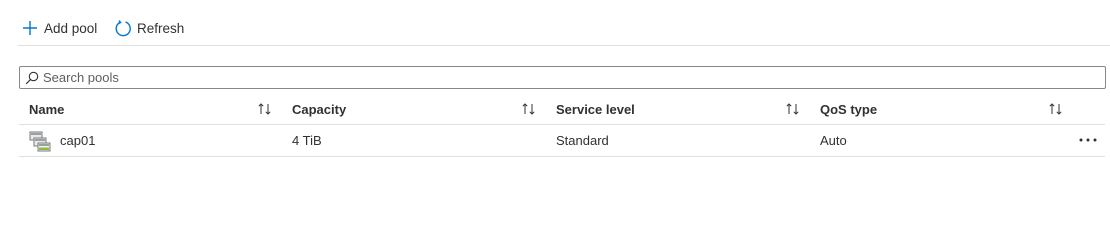 The width and height of the screenshot is (1110, 240). I want to click on search-icon, so click(32, 78).